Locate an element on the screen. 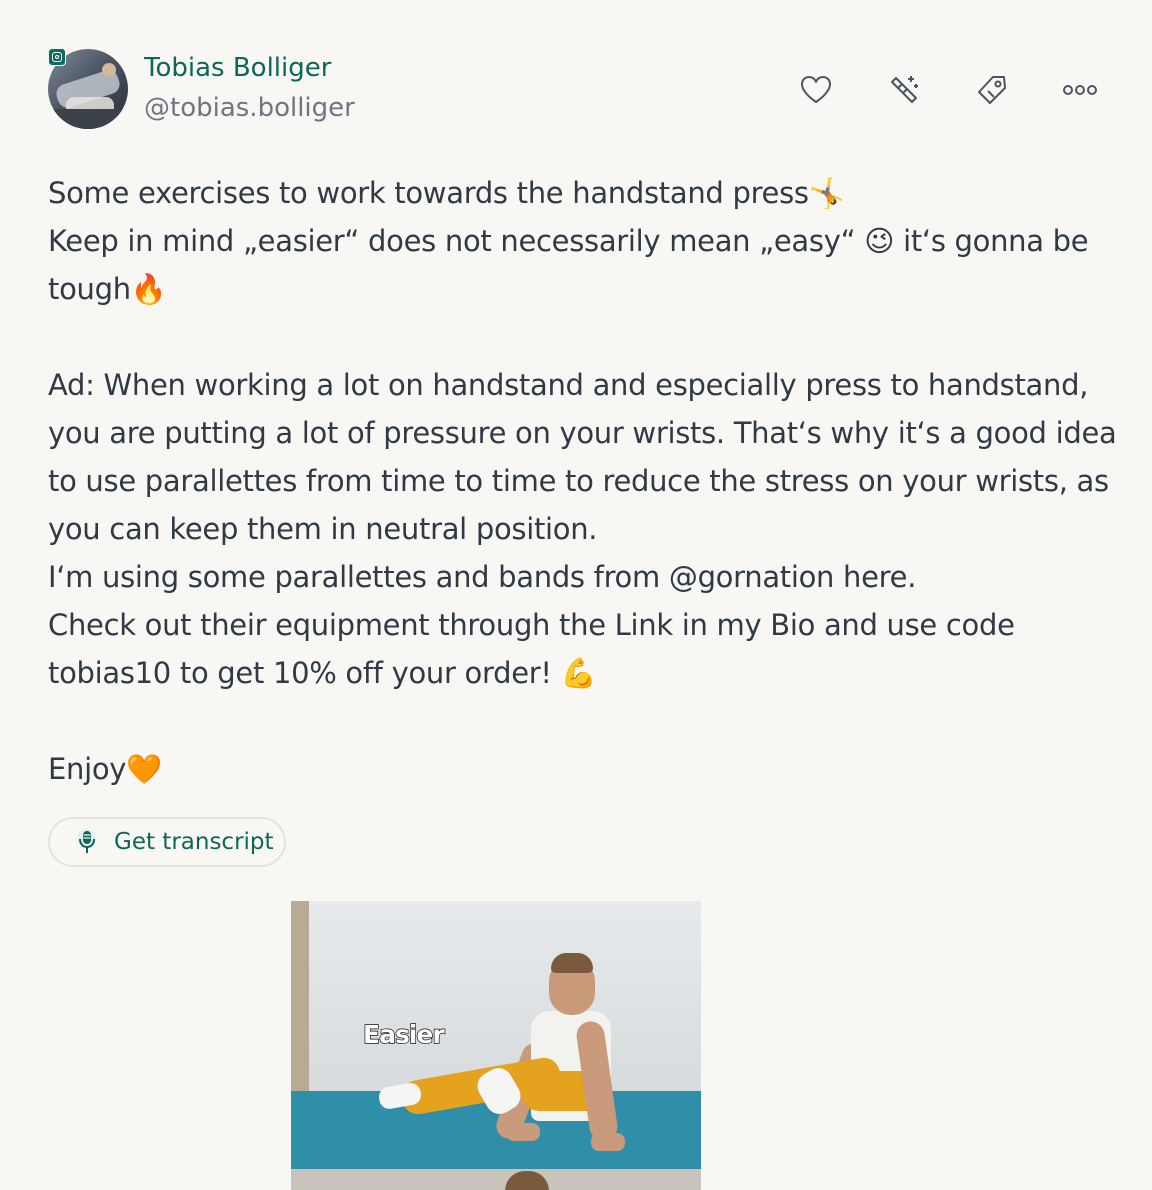  like-button is located at coordinates (816, 90).